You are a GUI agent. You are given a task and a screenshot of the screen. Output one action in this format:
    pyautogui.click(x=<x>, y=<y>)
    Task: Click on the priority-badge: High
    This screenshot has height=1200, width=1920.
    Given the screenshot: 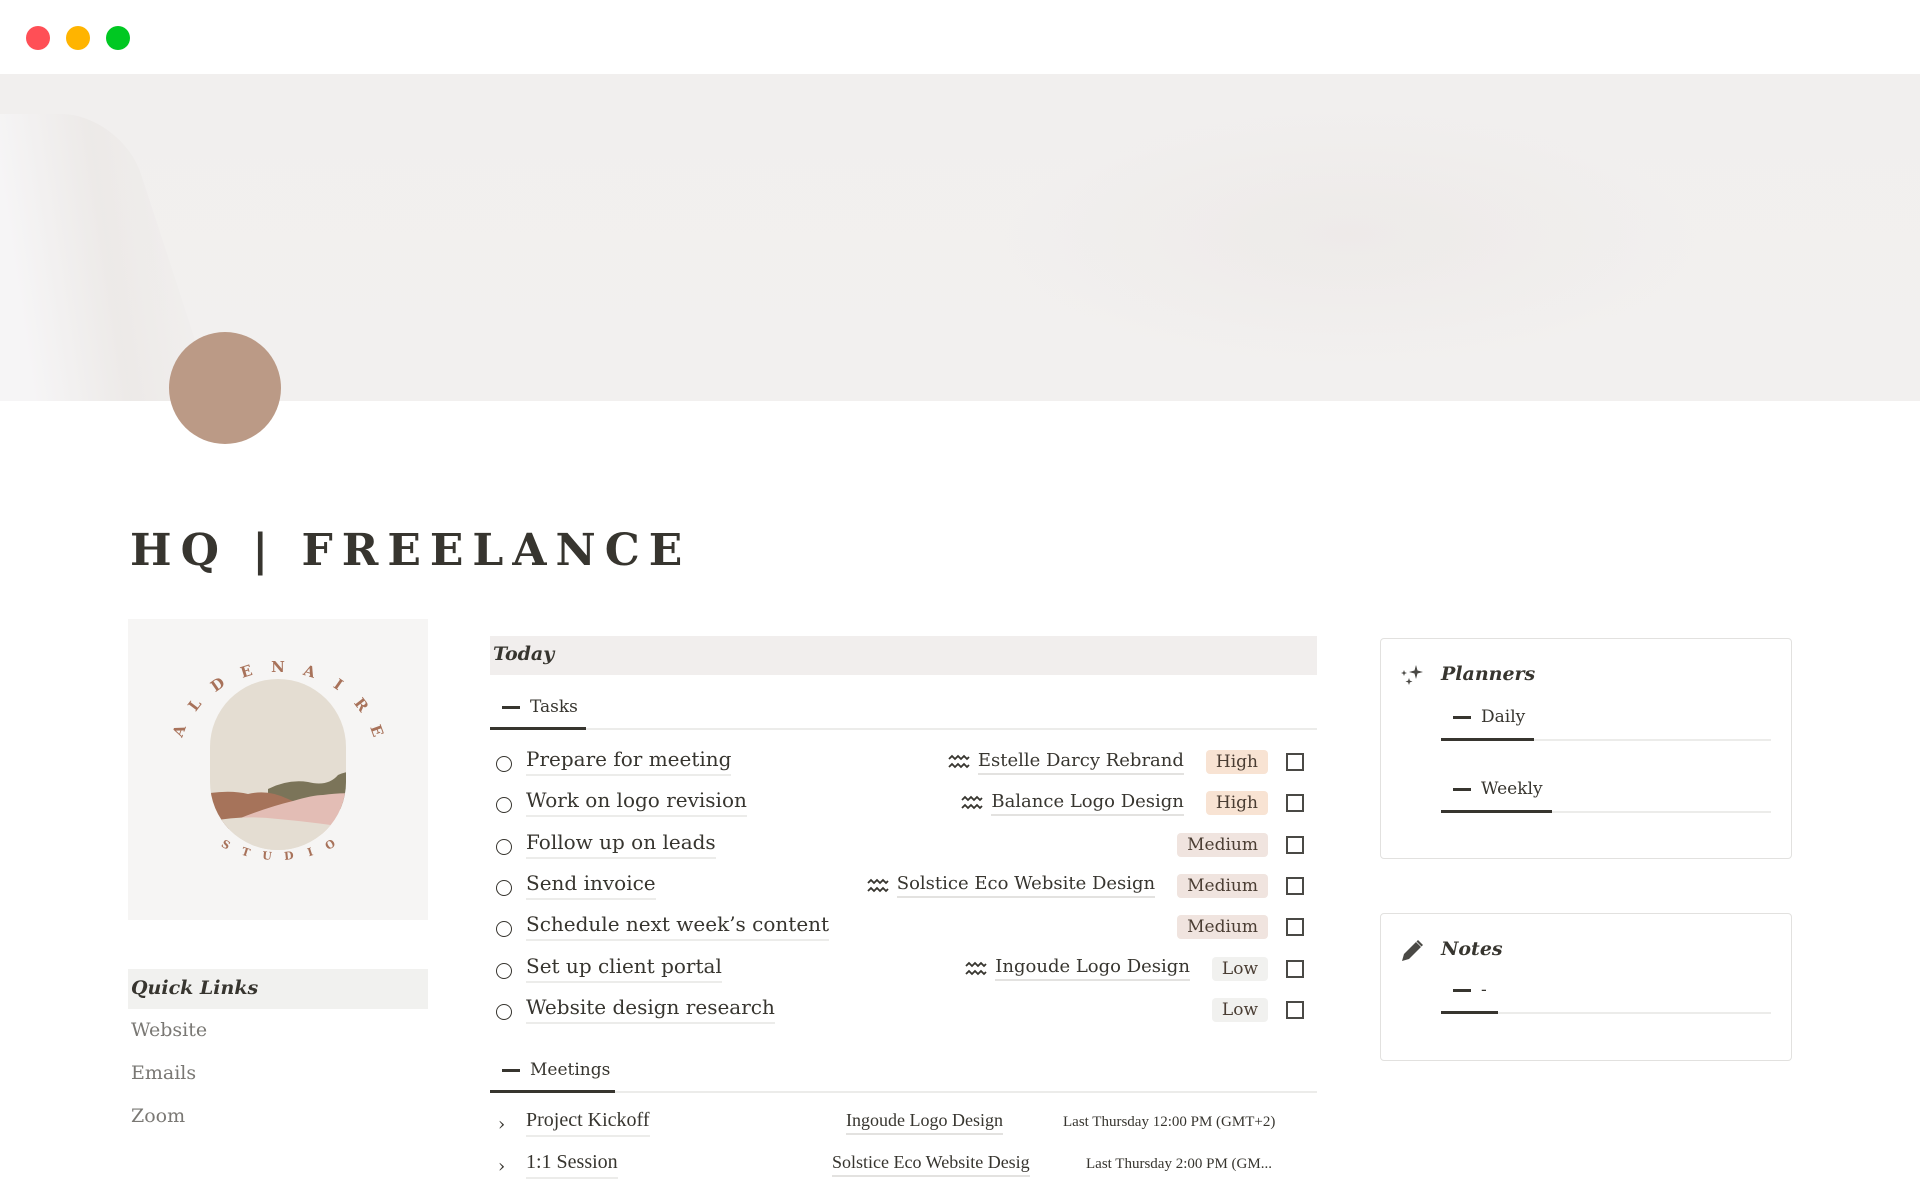 What is the action you would take?
    pyautogui.click(x=1236, y=803)
    